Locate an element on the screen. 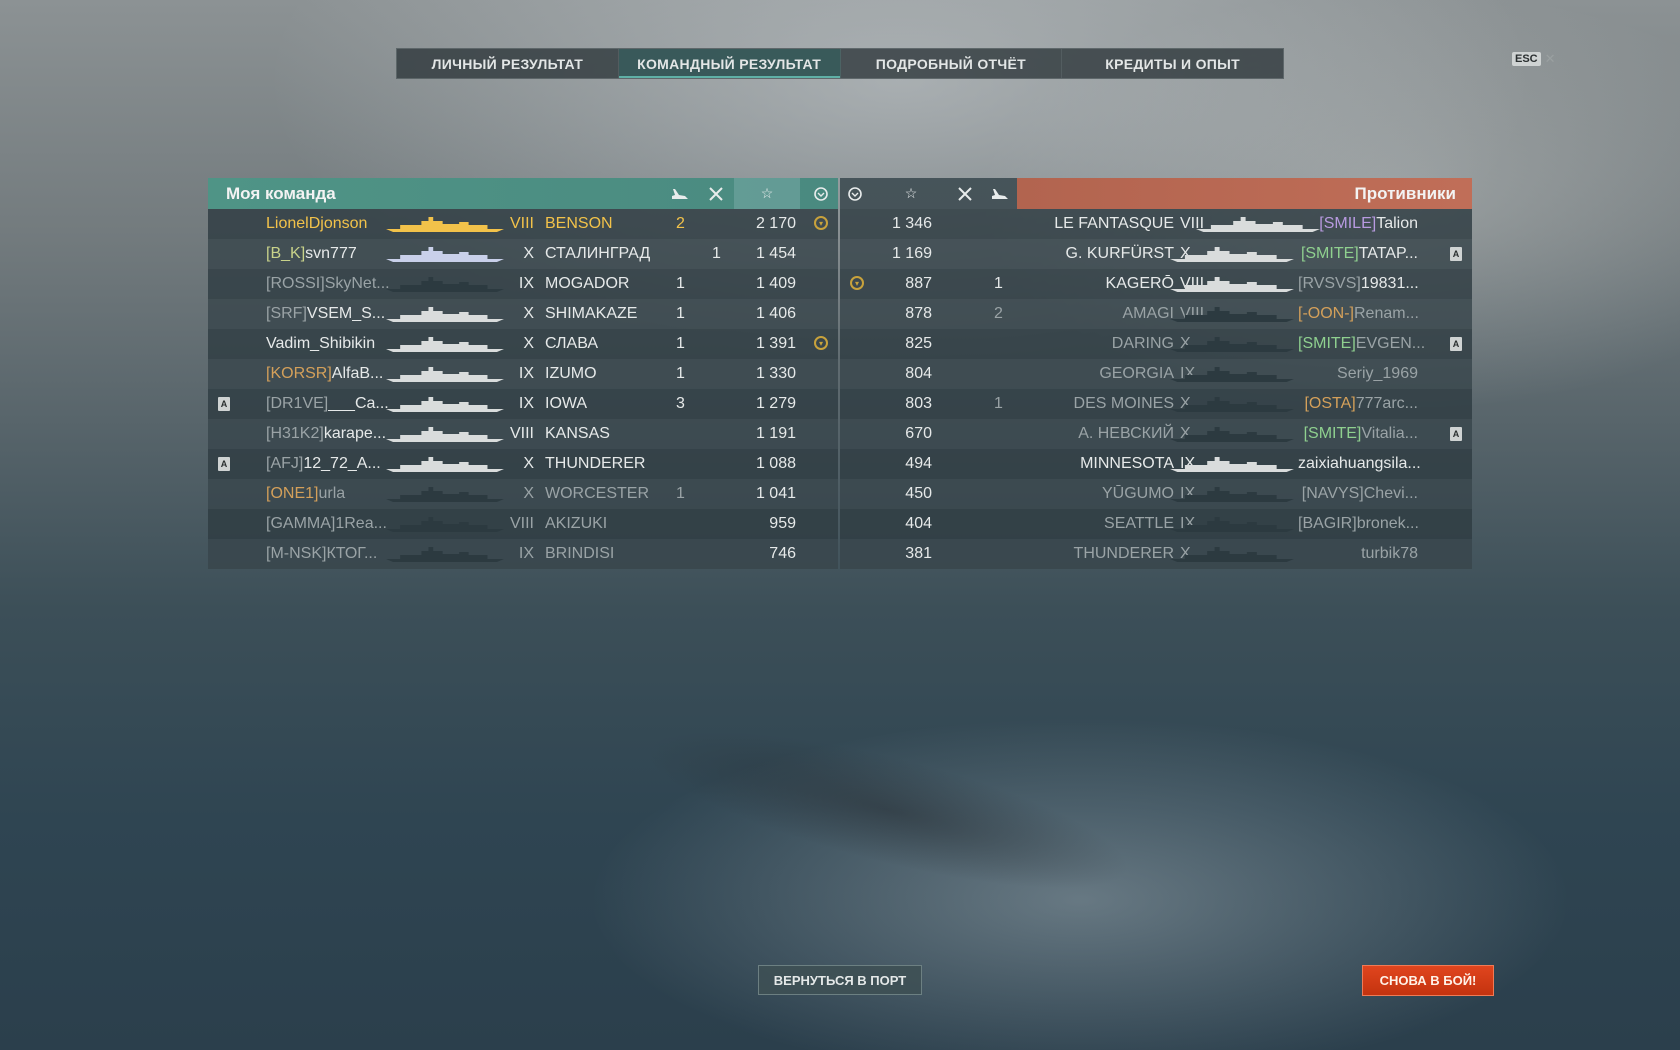  table-row: [B_K]svn777 X СТАЛИНГРАД 1 1 454 is located at coordinates (523, 254).